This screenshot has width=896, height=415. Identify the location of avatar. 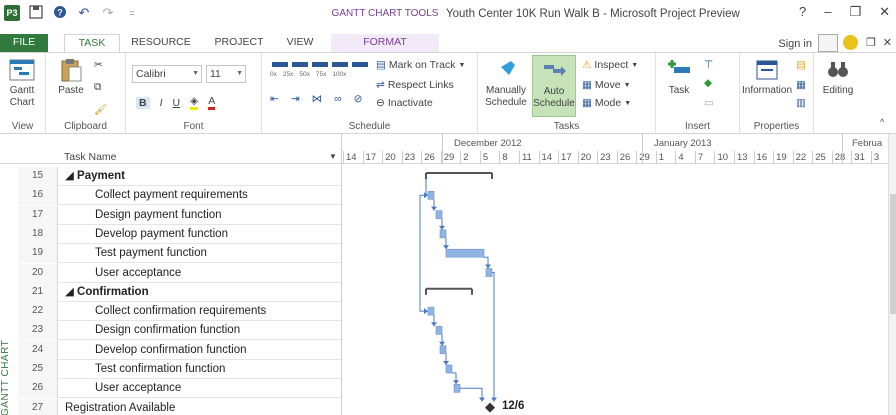
(828, 43).